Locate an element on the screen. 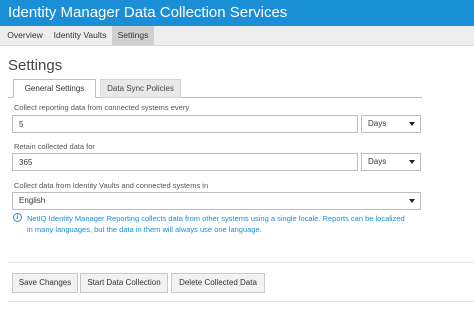 The width and height of the screenshot is (474, 312). collection-language-value: English is located at coordinates (32, 200).